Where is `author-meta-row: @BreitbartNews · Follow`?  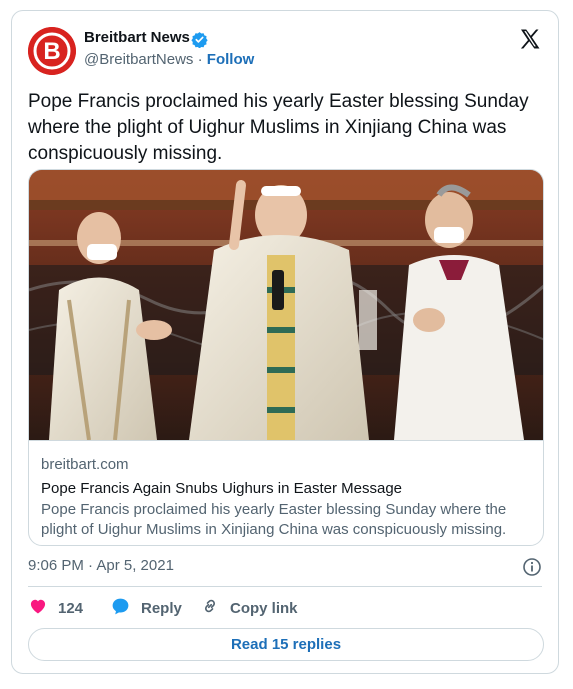
author-meta-row: @BreitbartNews · Follow is located at coordinates (169, 59).